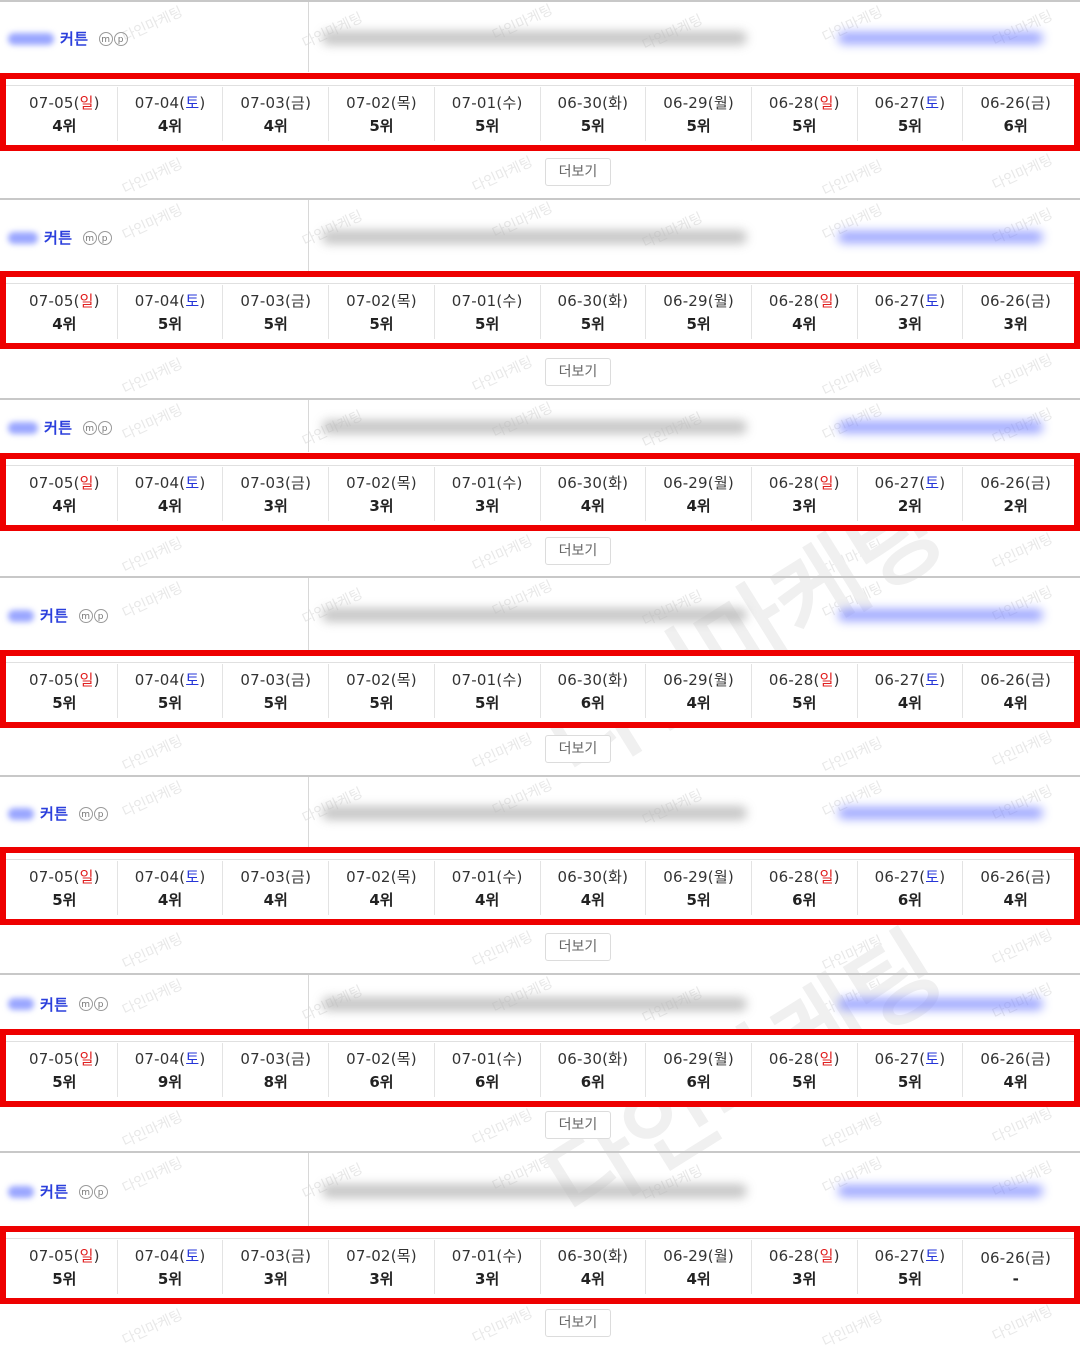  I want to click on rank-cell: 06-29(월) 5위, so click(699, 114).